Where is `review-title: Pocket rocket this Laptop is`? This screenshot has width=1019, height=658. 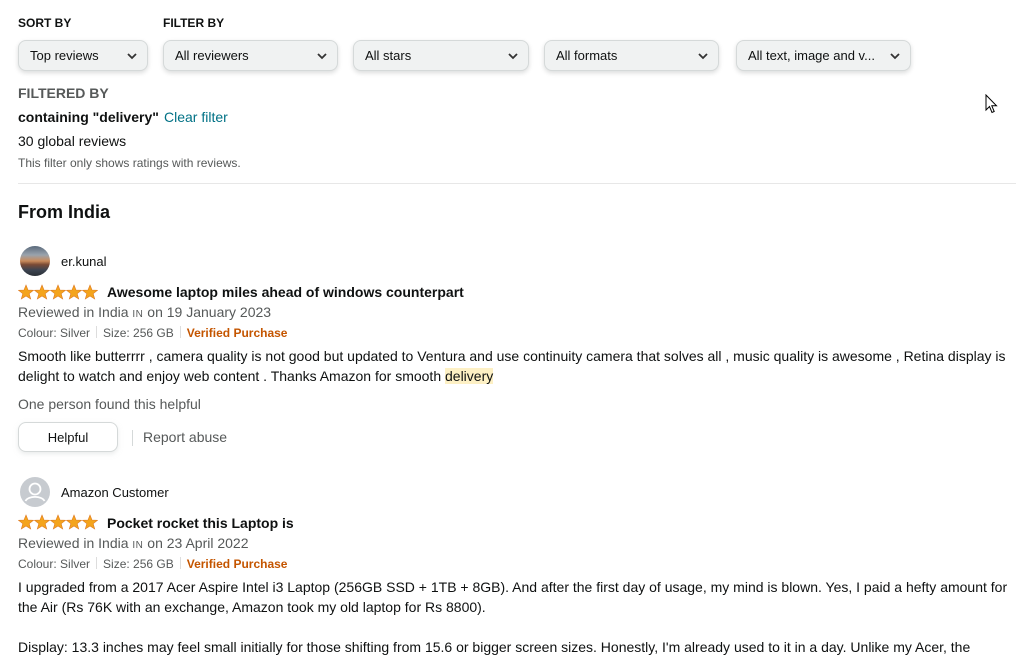
review-title: Pocket rocket this Laptop is is located at coordinates (200, 523).